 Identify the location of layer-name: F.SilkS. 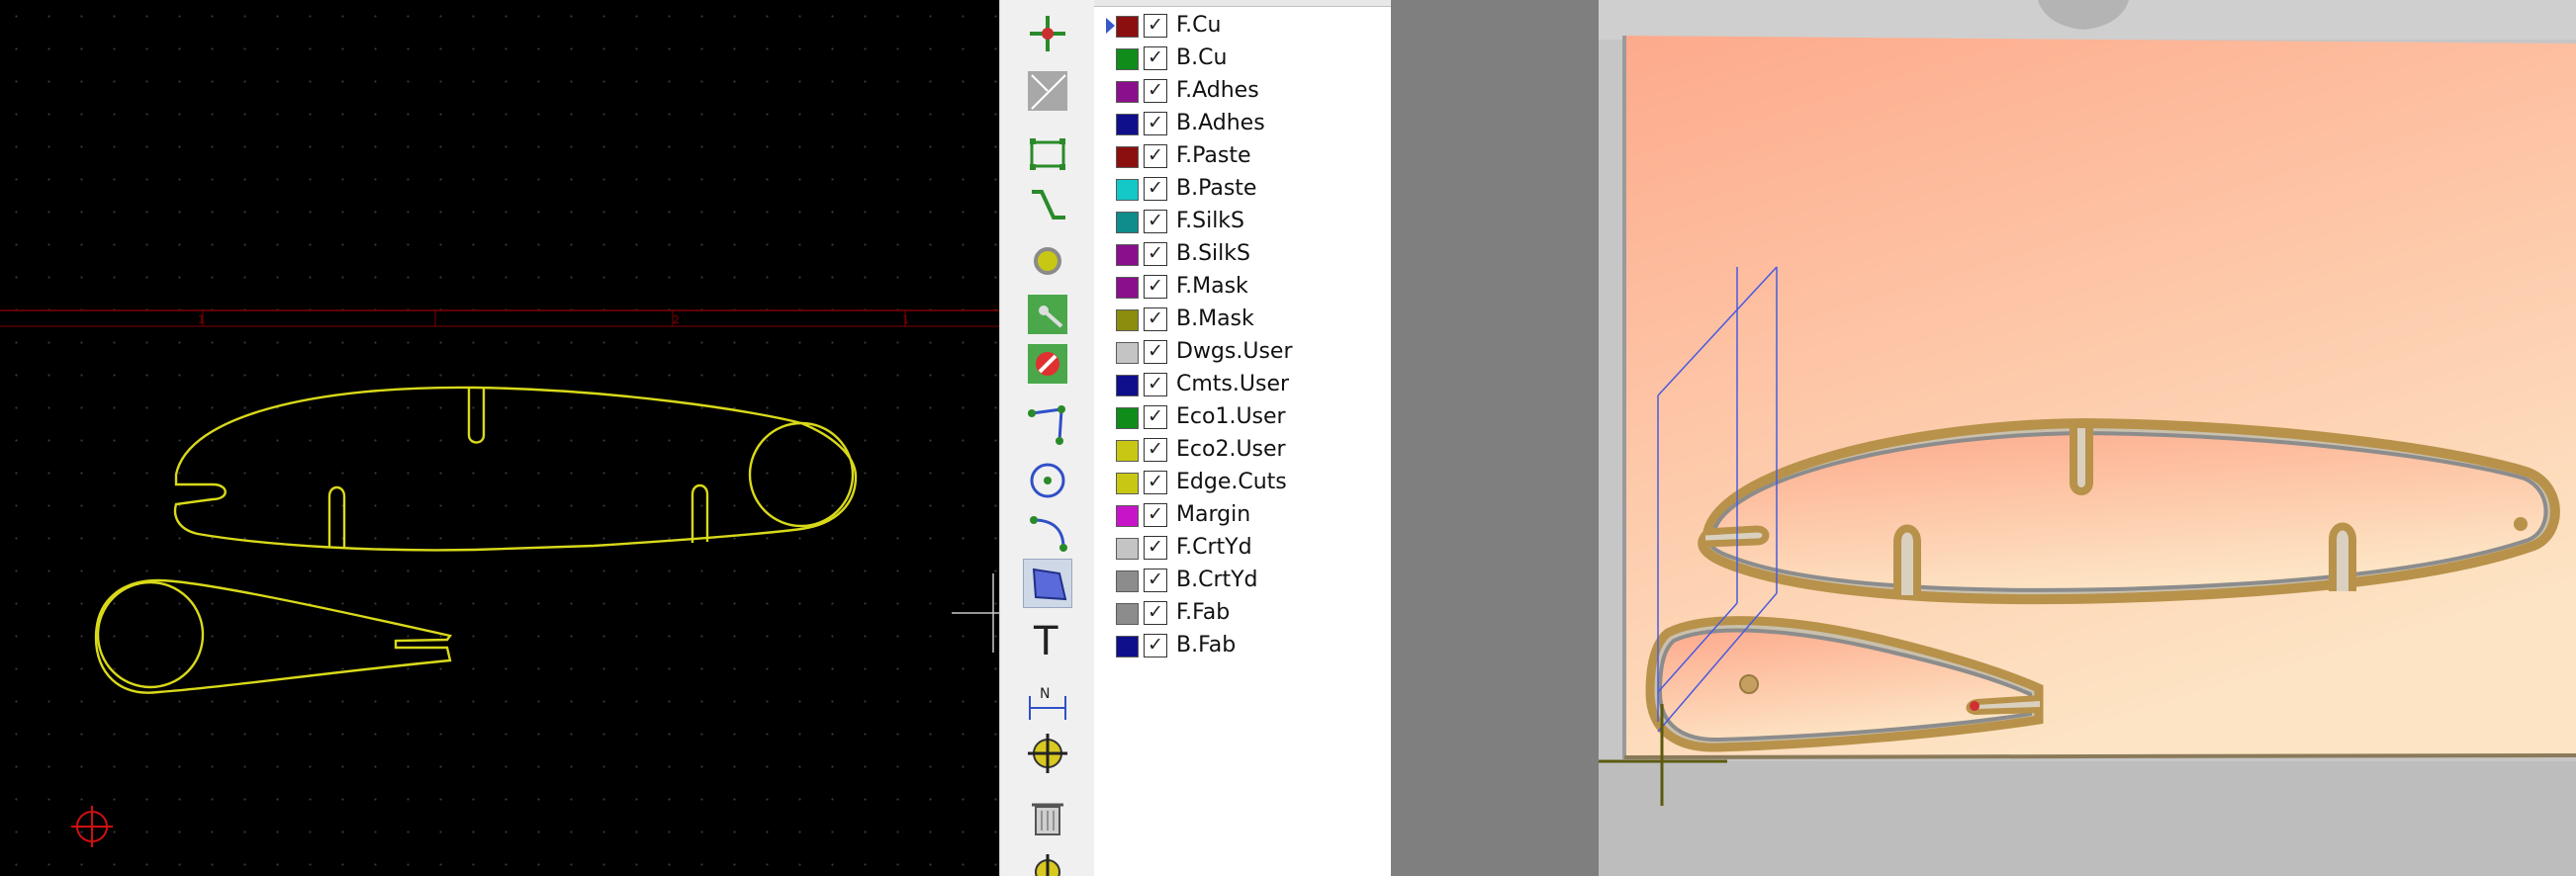
(1210, 221).